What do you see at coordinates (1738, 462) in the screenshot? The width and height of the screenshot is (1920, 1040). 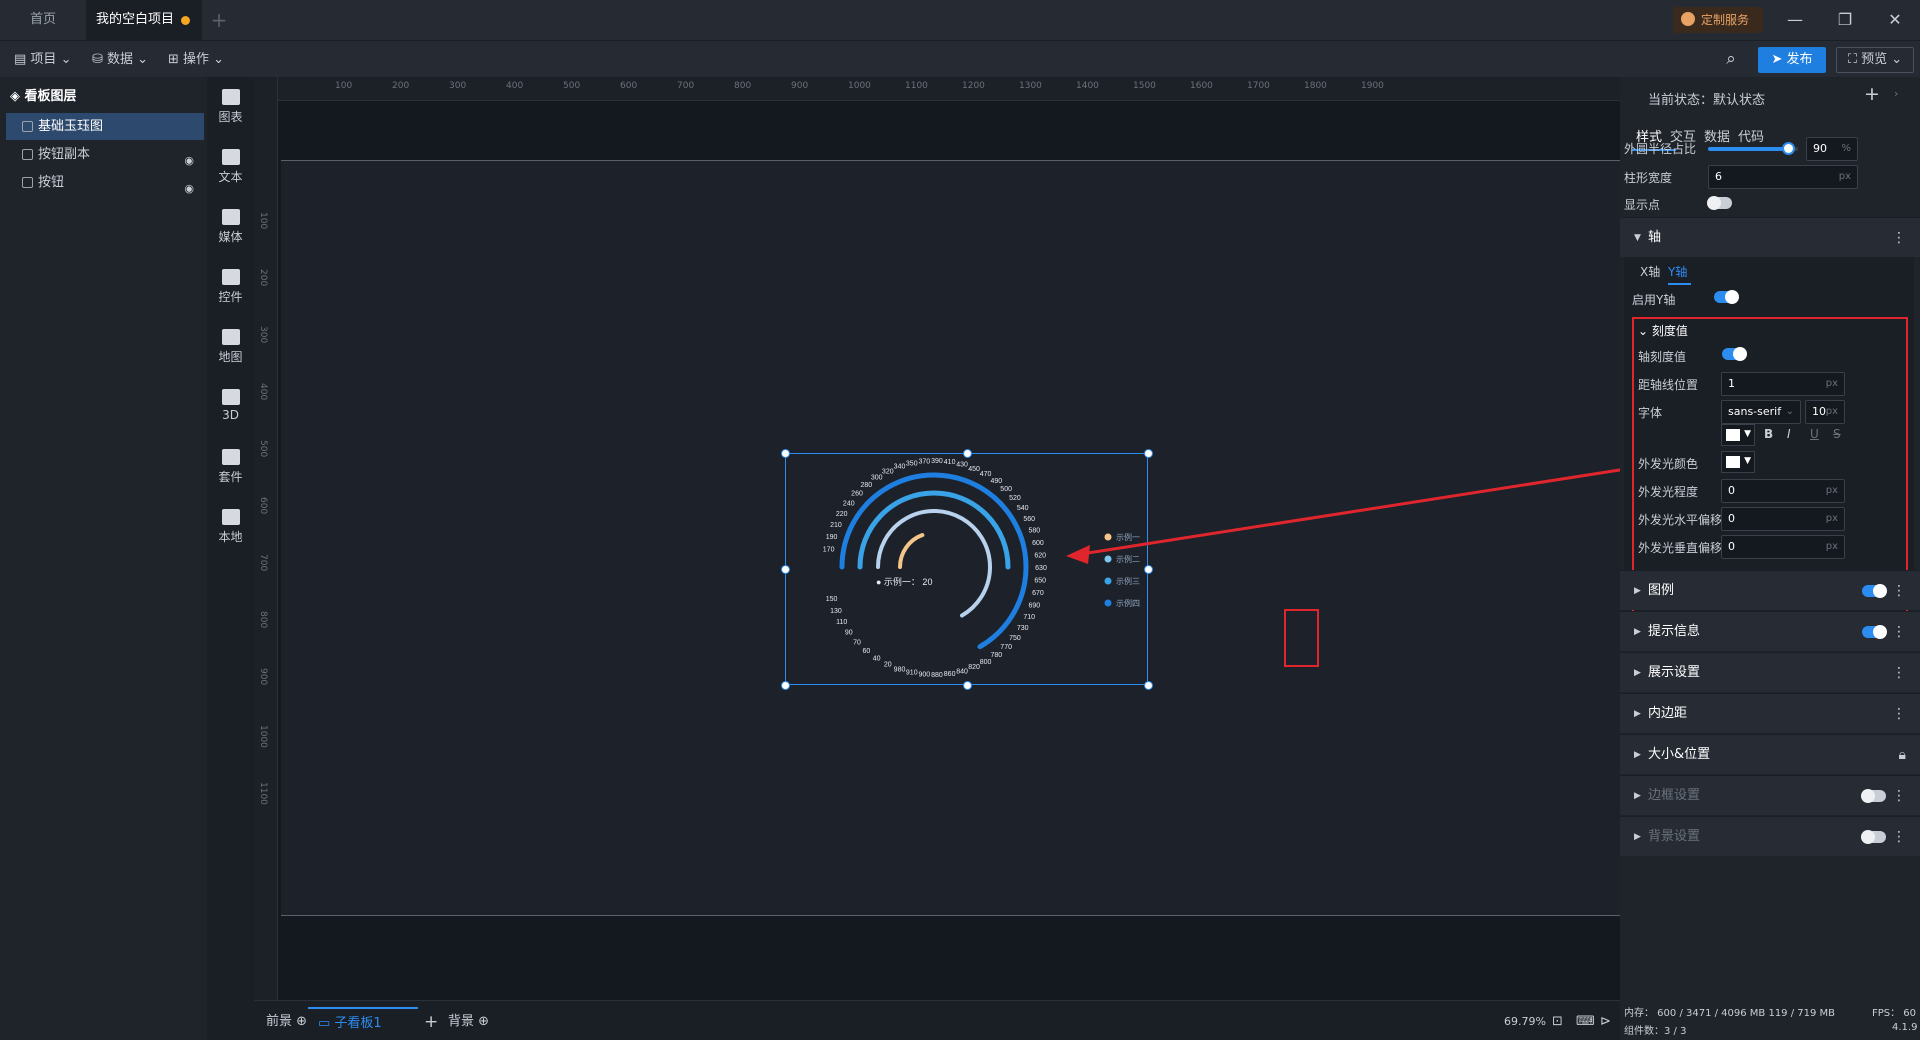 I see `glow-color-picker: ▼` at bounding box center [1738, 462].